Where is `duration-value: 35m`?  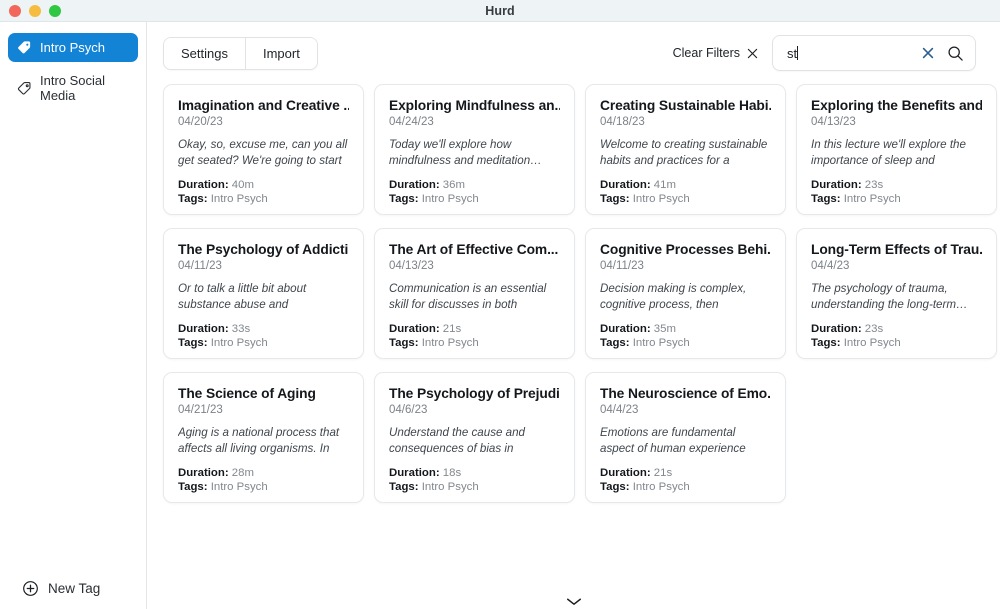
duration-value: 35m is located at coordinates (664, 329).